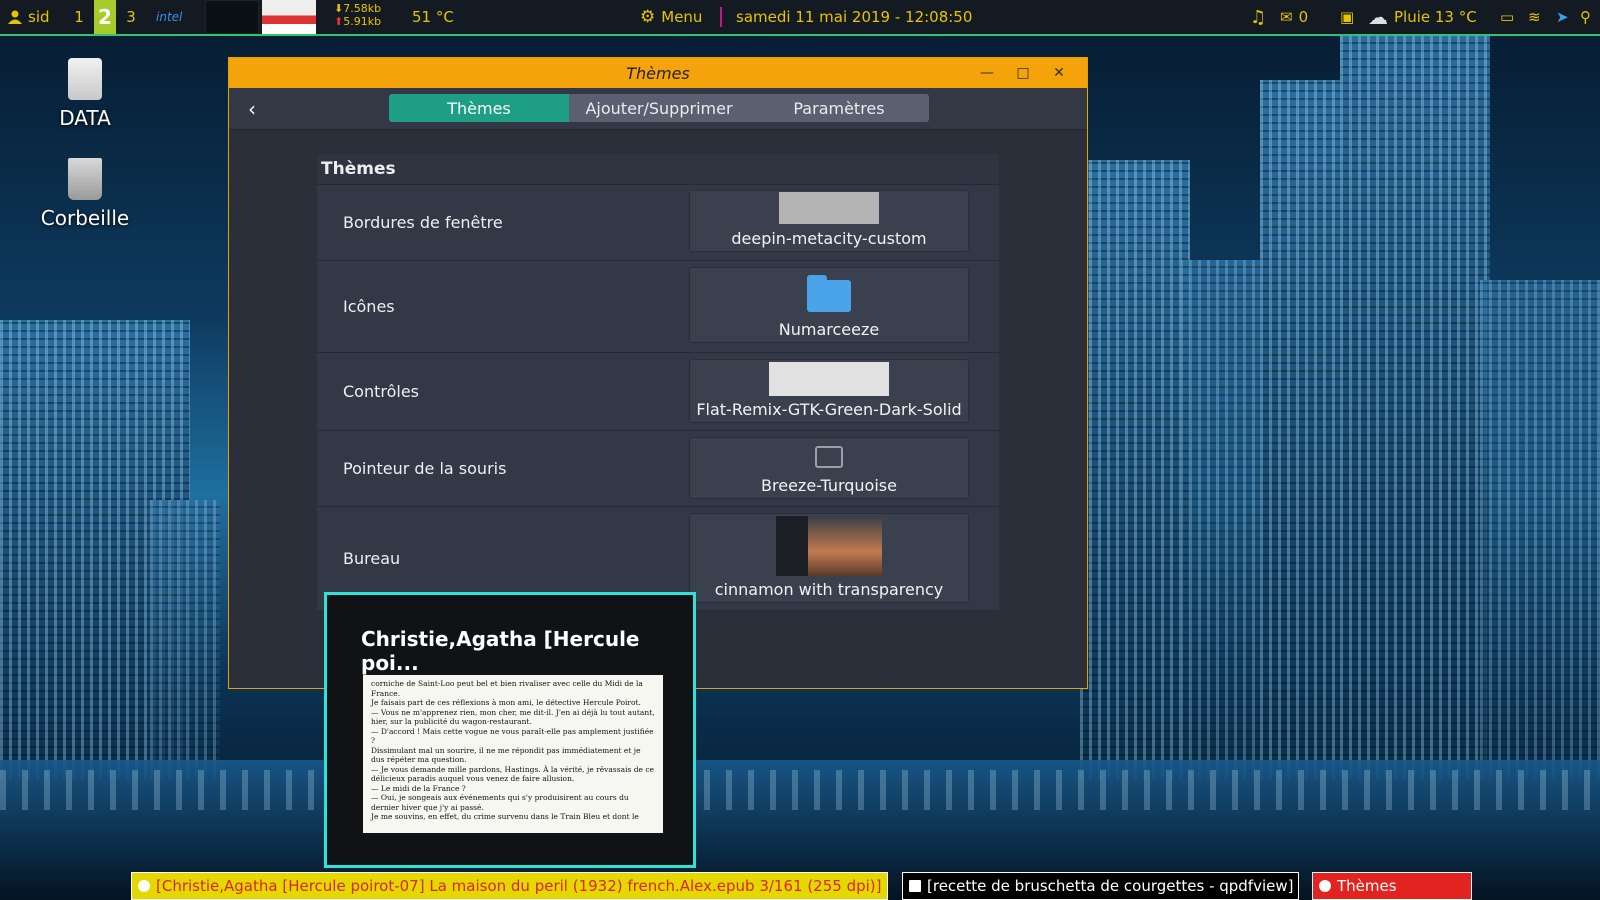  I want to click on weather-text: Pluie 13 °C, so click(1435, 17).